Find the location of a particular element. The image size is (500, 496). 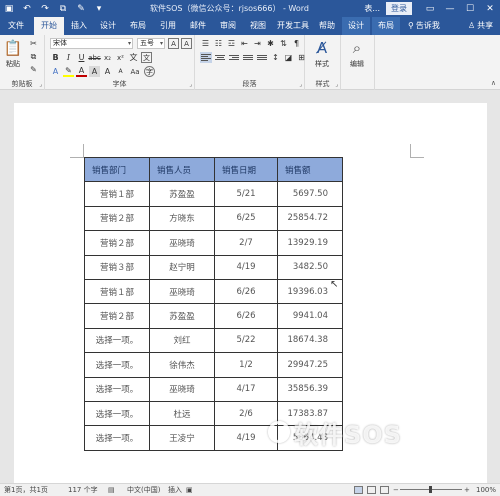

salesperson-cell: 赵宁明 is located at coordinates (182, 267).